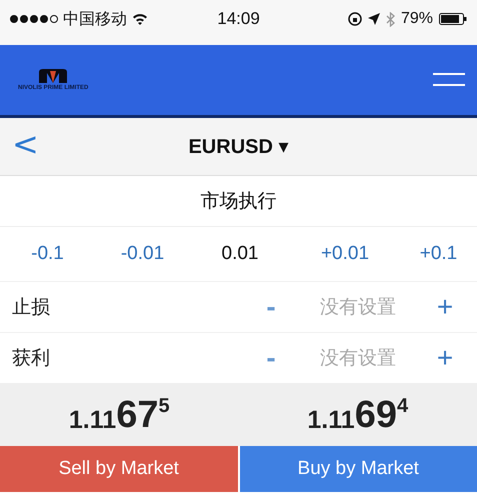 Image resolution: width=477 pixels, height=500 pixels. What do you see at coordinates (439, 254) in the screenshot?
I see `volume-step-button: +0.1` at bounding box center [439, 254].